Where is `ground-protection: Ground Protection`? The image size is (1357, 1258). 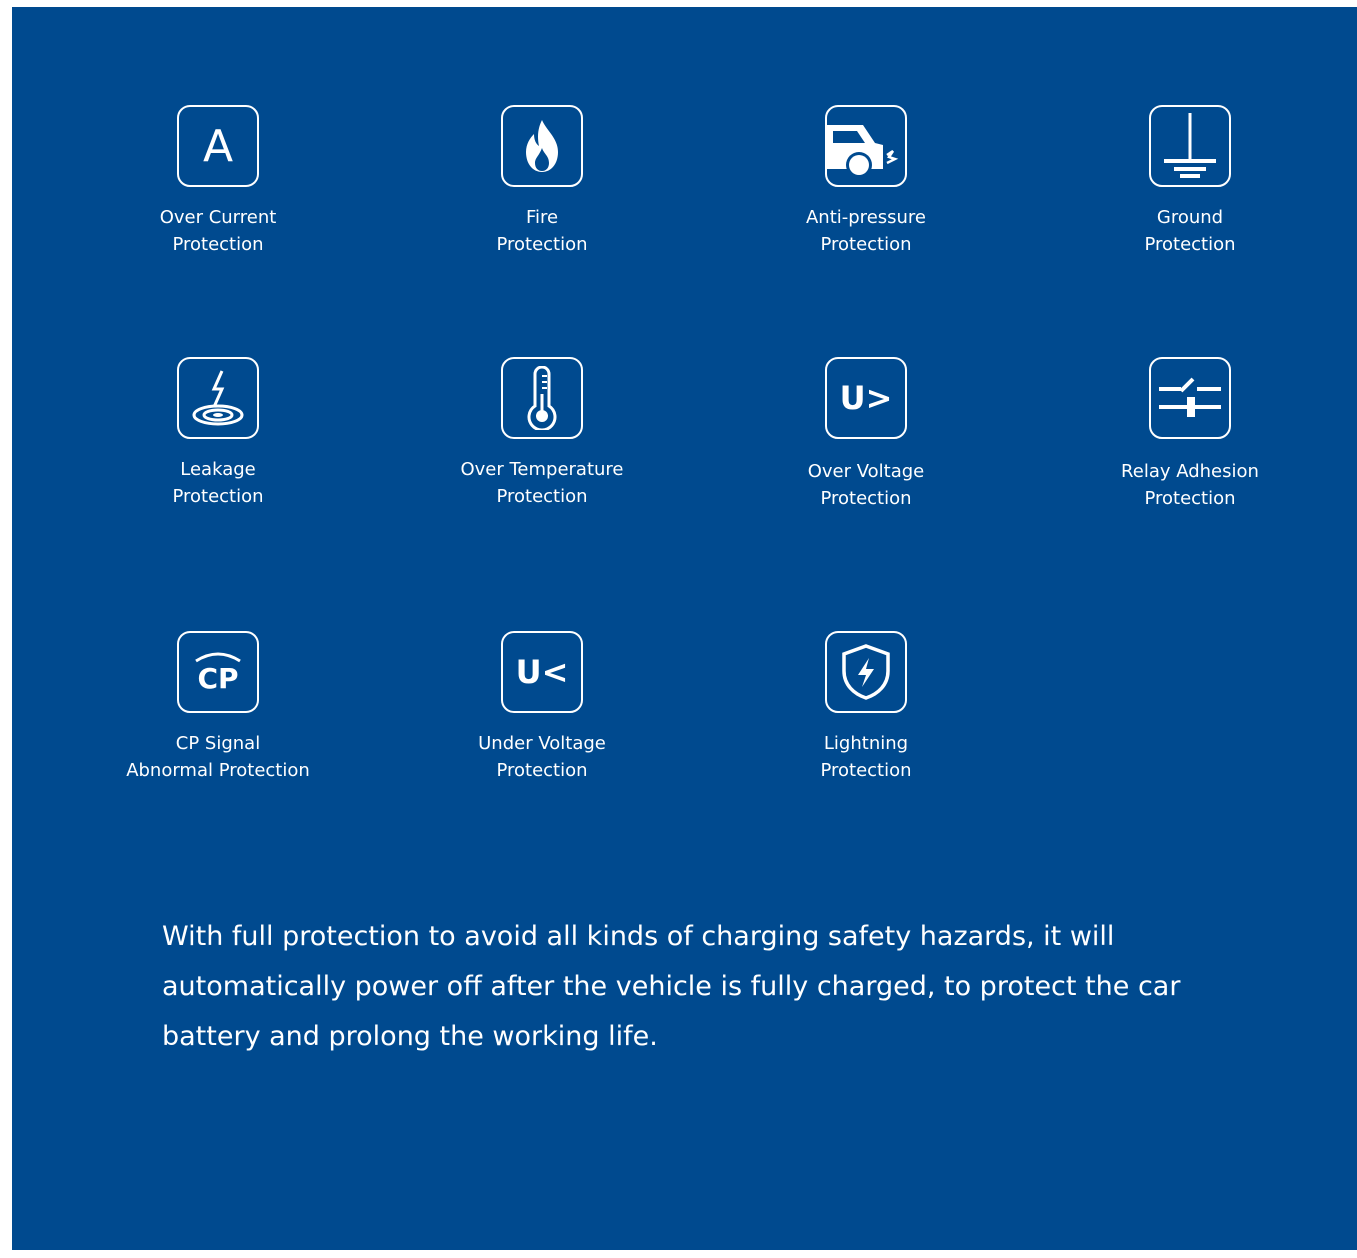
ground-protection: Ground Protection is located at coordinates (1190, 181).